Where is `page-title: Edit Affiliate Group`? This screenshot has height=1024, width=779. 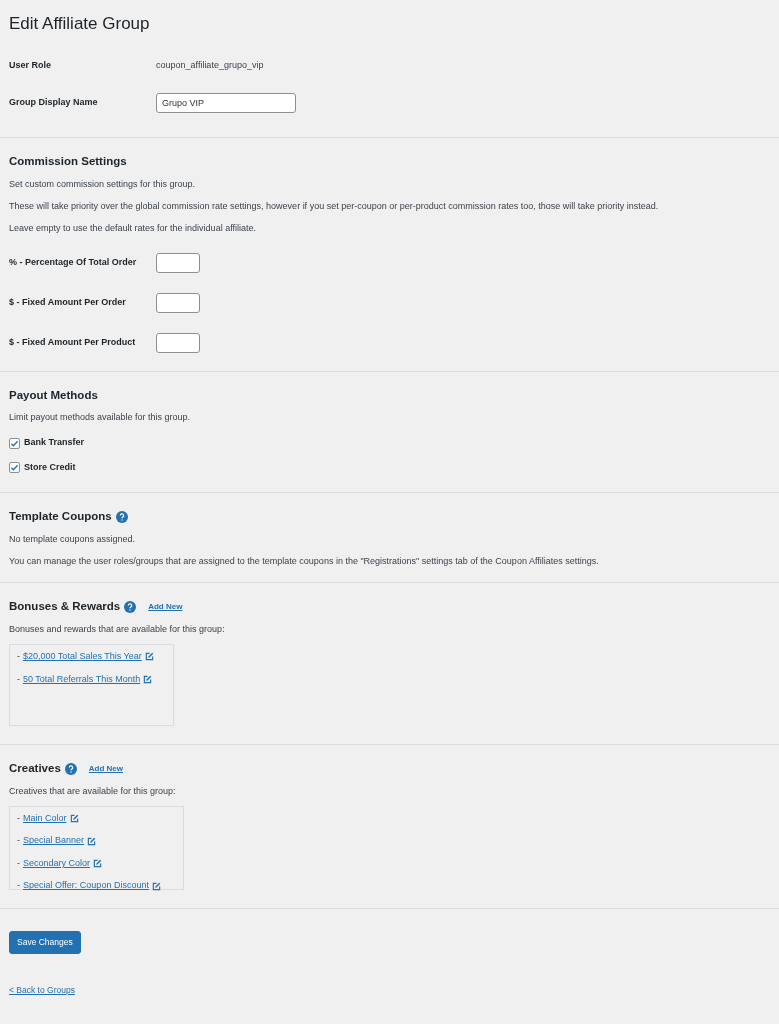 page-title: Edit Affiliate Group is located at coordinates (80, 24).